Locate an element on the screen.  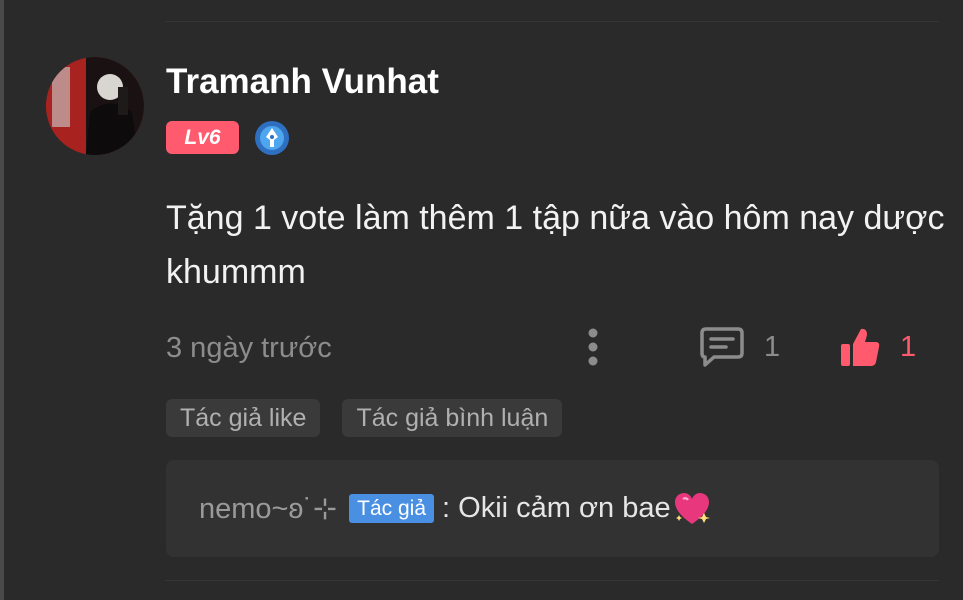
level-label: Lv6 is located at coordinates (202, 137).